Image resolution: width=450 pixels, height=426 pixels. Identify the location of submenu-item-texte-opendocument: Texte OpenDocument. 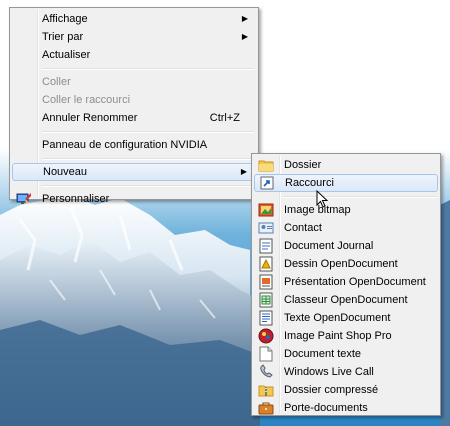
(346, 318).